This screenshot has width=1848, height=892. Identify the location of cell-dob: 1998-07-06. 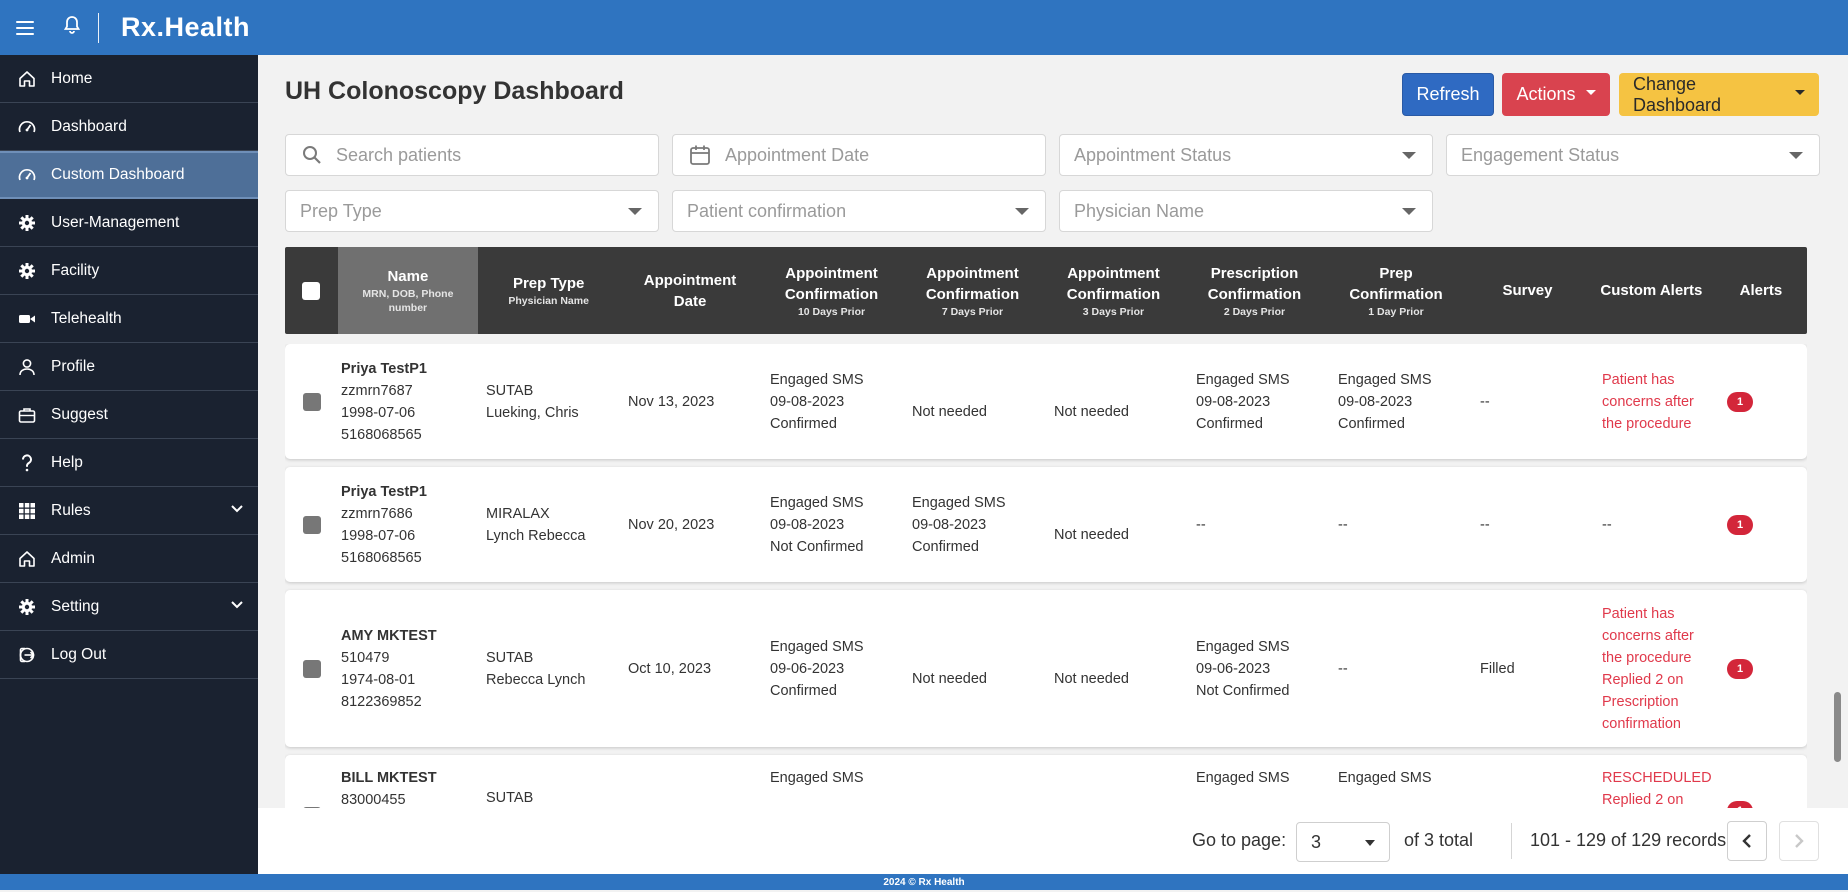
(378, 535).